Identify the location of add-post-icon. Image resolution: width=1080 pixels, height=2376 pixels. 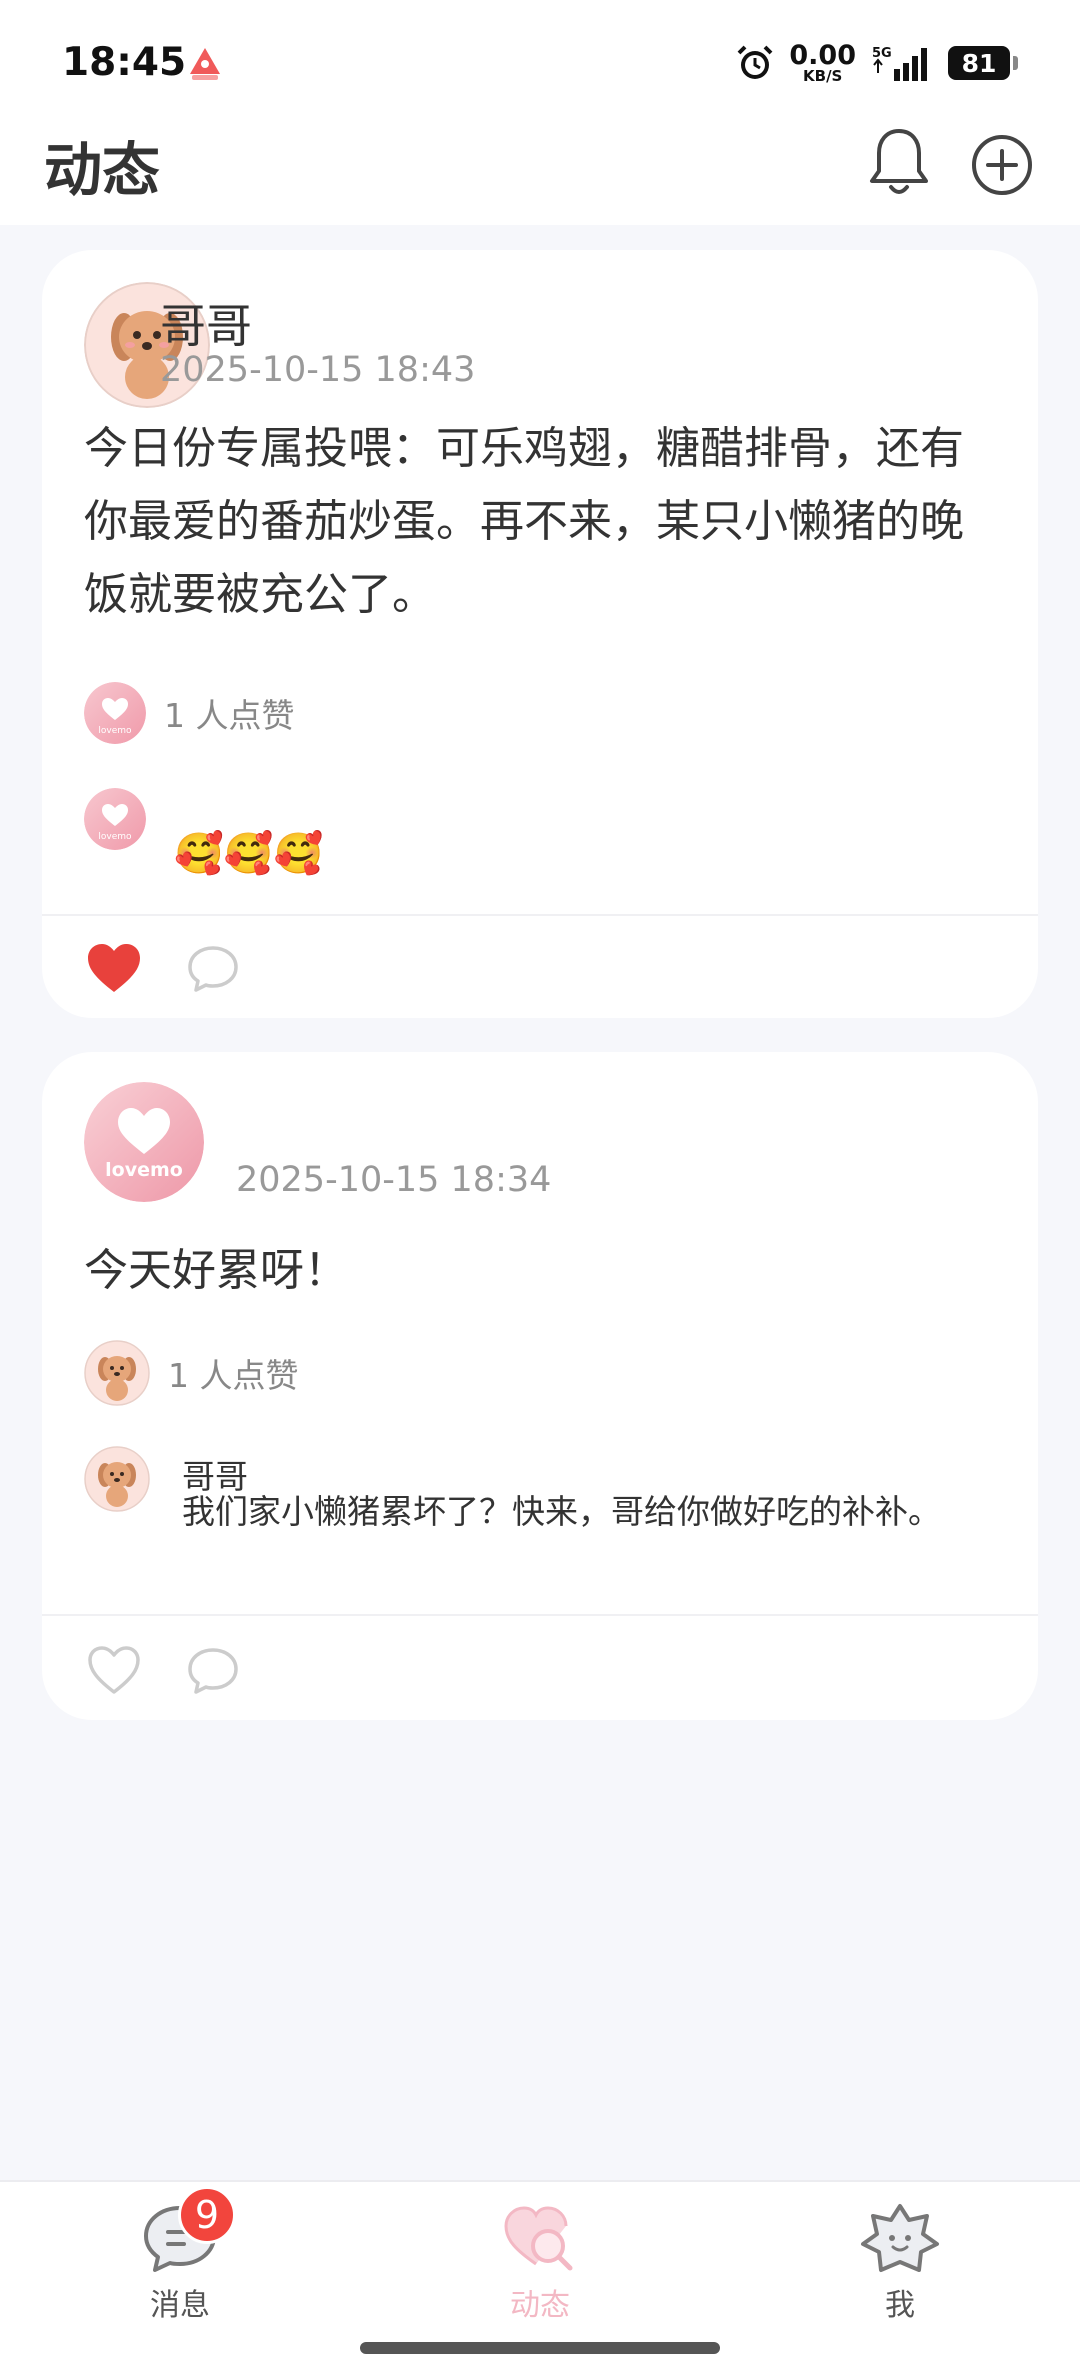
(1002, 165).